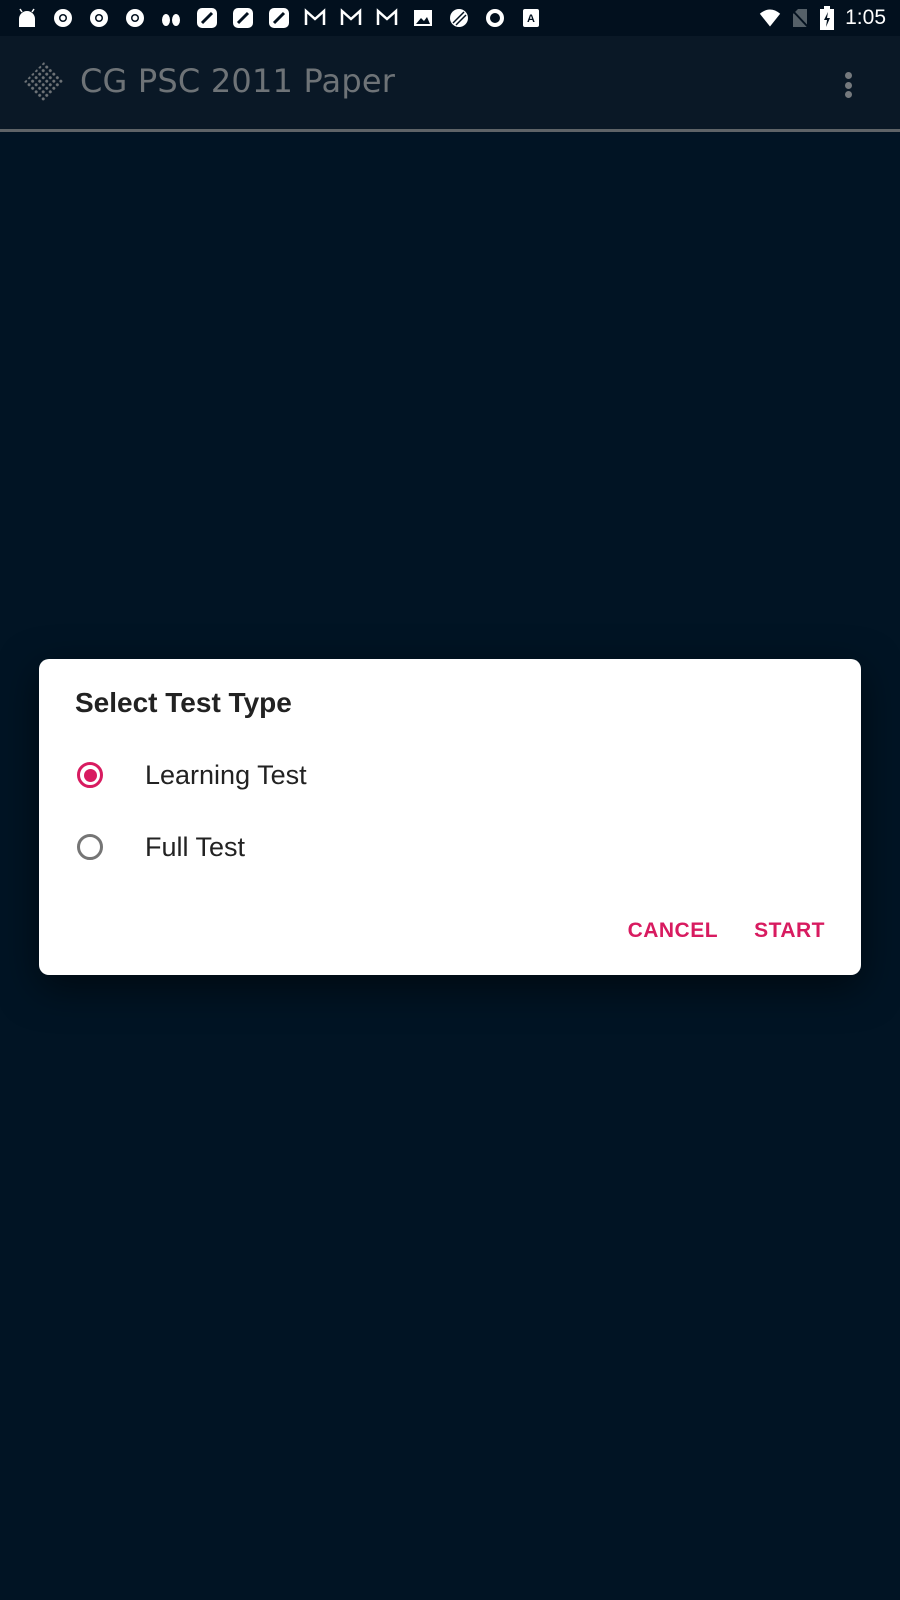  I want to click on wifi-icon, so click(770, 18).